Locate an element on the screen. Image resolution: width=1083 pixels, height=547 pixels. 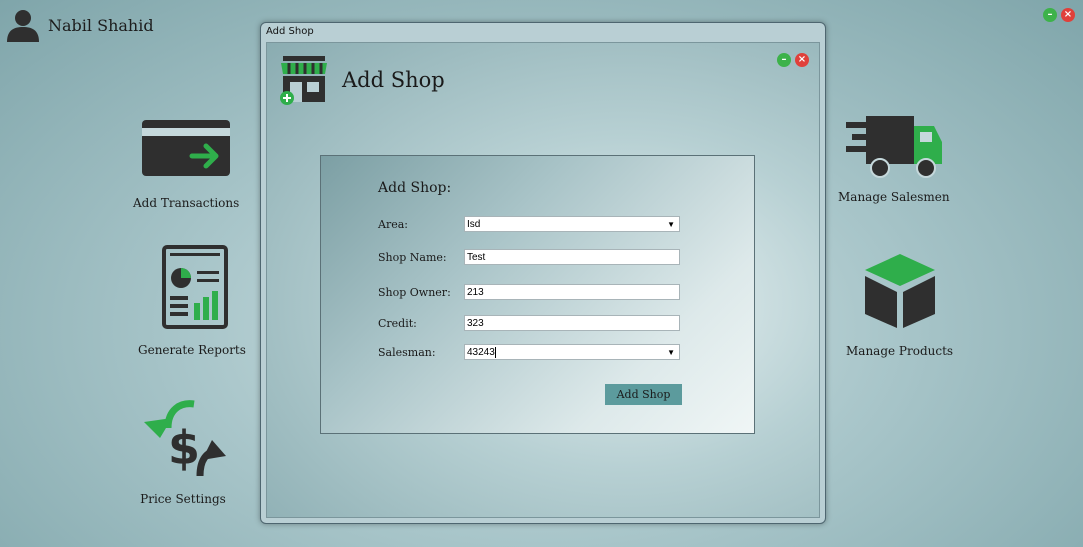
dialog-close-button: × is located at coordinates (802, 60).